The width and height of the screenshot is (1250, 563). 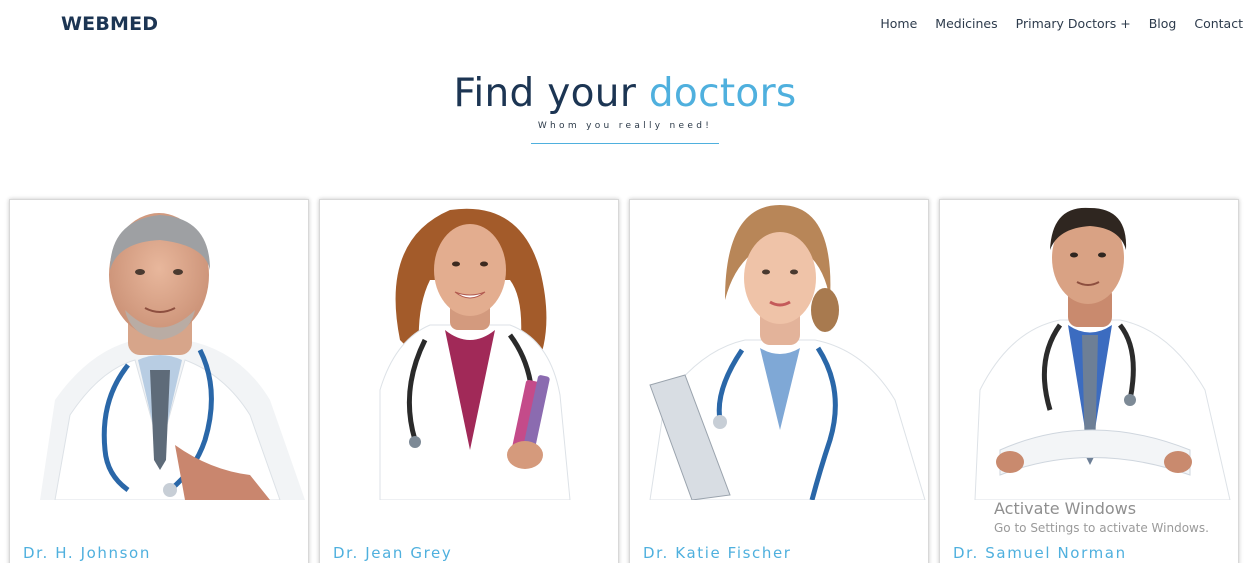 I want to click on nav-medicines: Medicines, so click(x=966, y=23).